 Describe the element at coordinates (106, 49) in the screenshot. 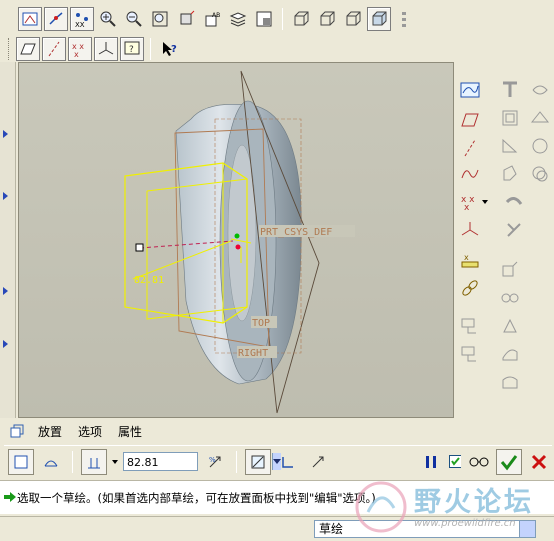

I see `csys-display-icon` at that location.